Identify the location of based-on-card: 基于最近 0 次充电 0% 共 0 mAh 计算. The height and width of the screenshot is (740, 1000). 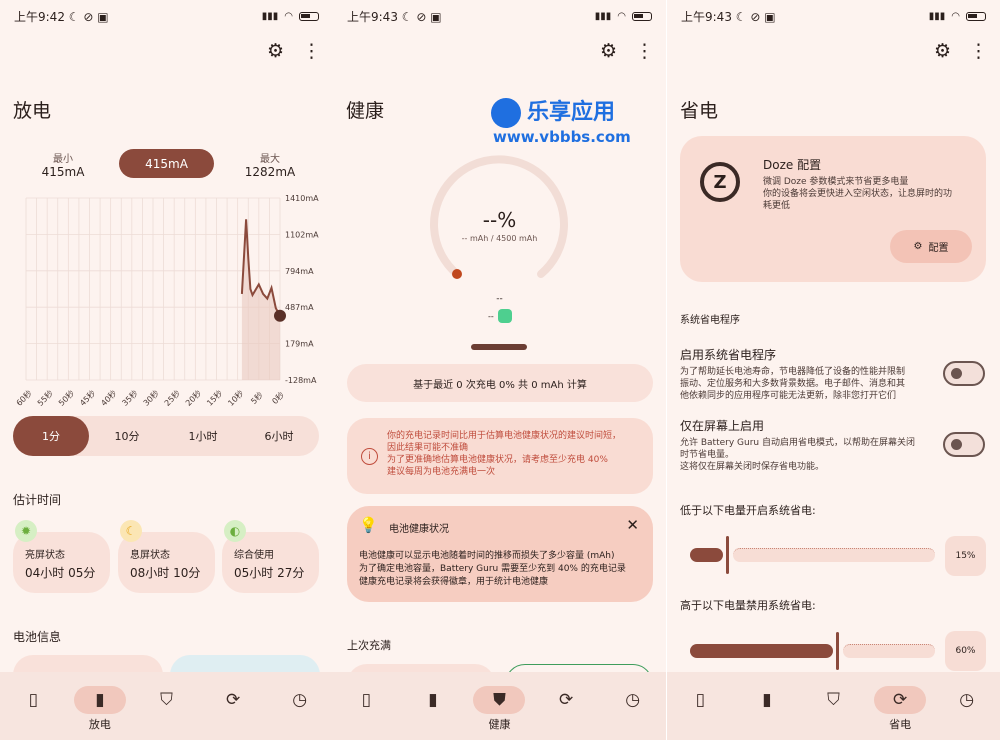
(500, 383).